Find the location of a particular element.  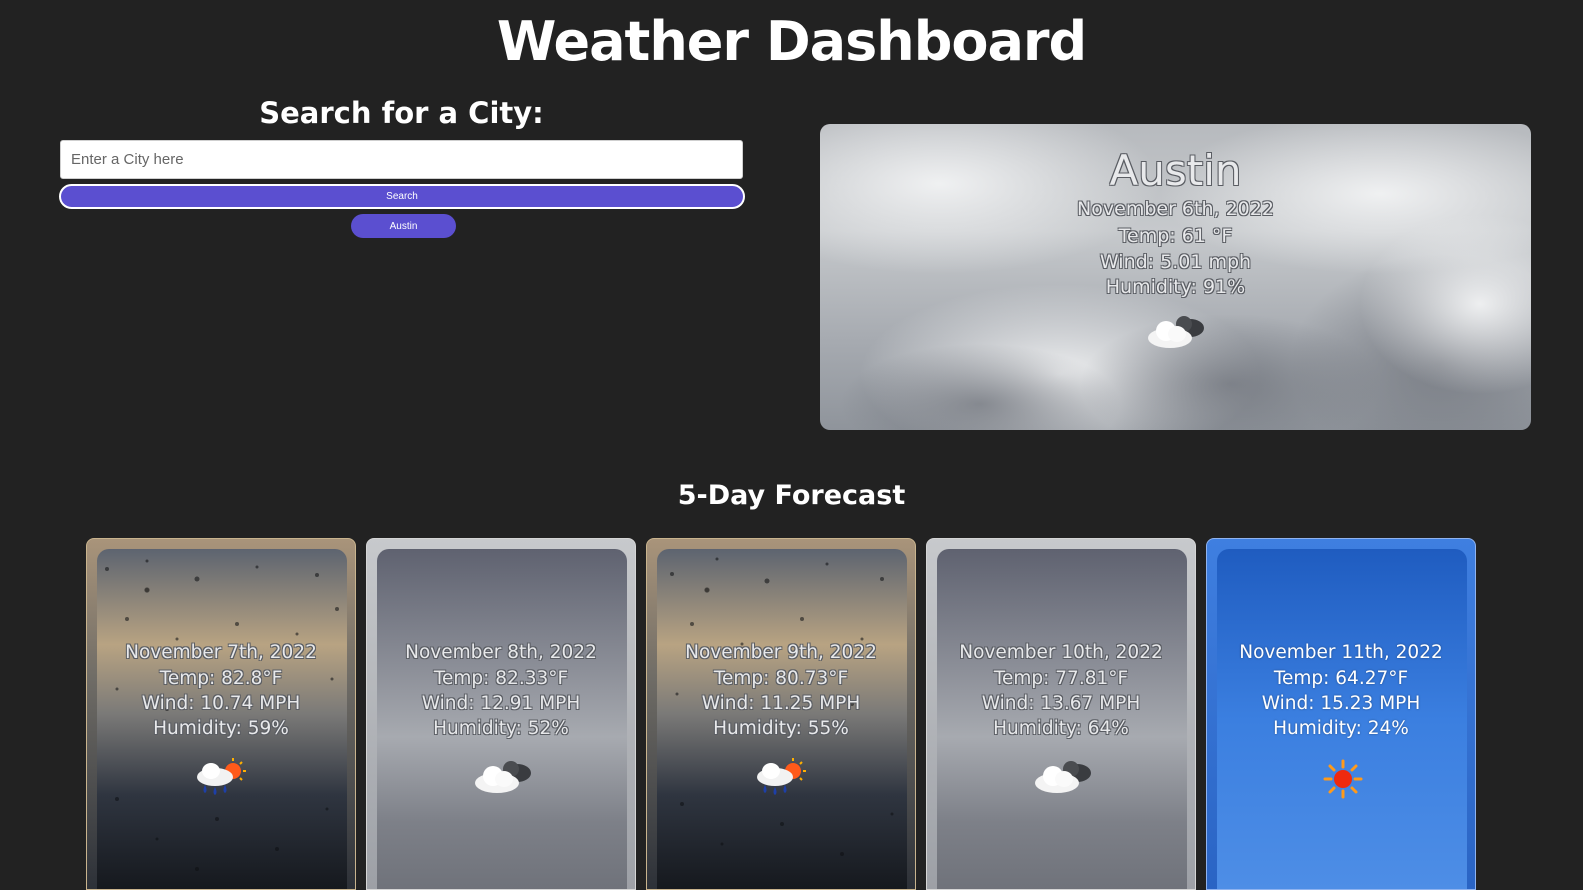

forecast-date: November 11th, 2022 is located at coordinates (1341, 652).